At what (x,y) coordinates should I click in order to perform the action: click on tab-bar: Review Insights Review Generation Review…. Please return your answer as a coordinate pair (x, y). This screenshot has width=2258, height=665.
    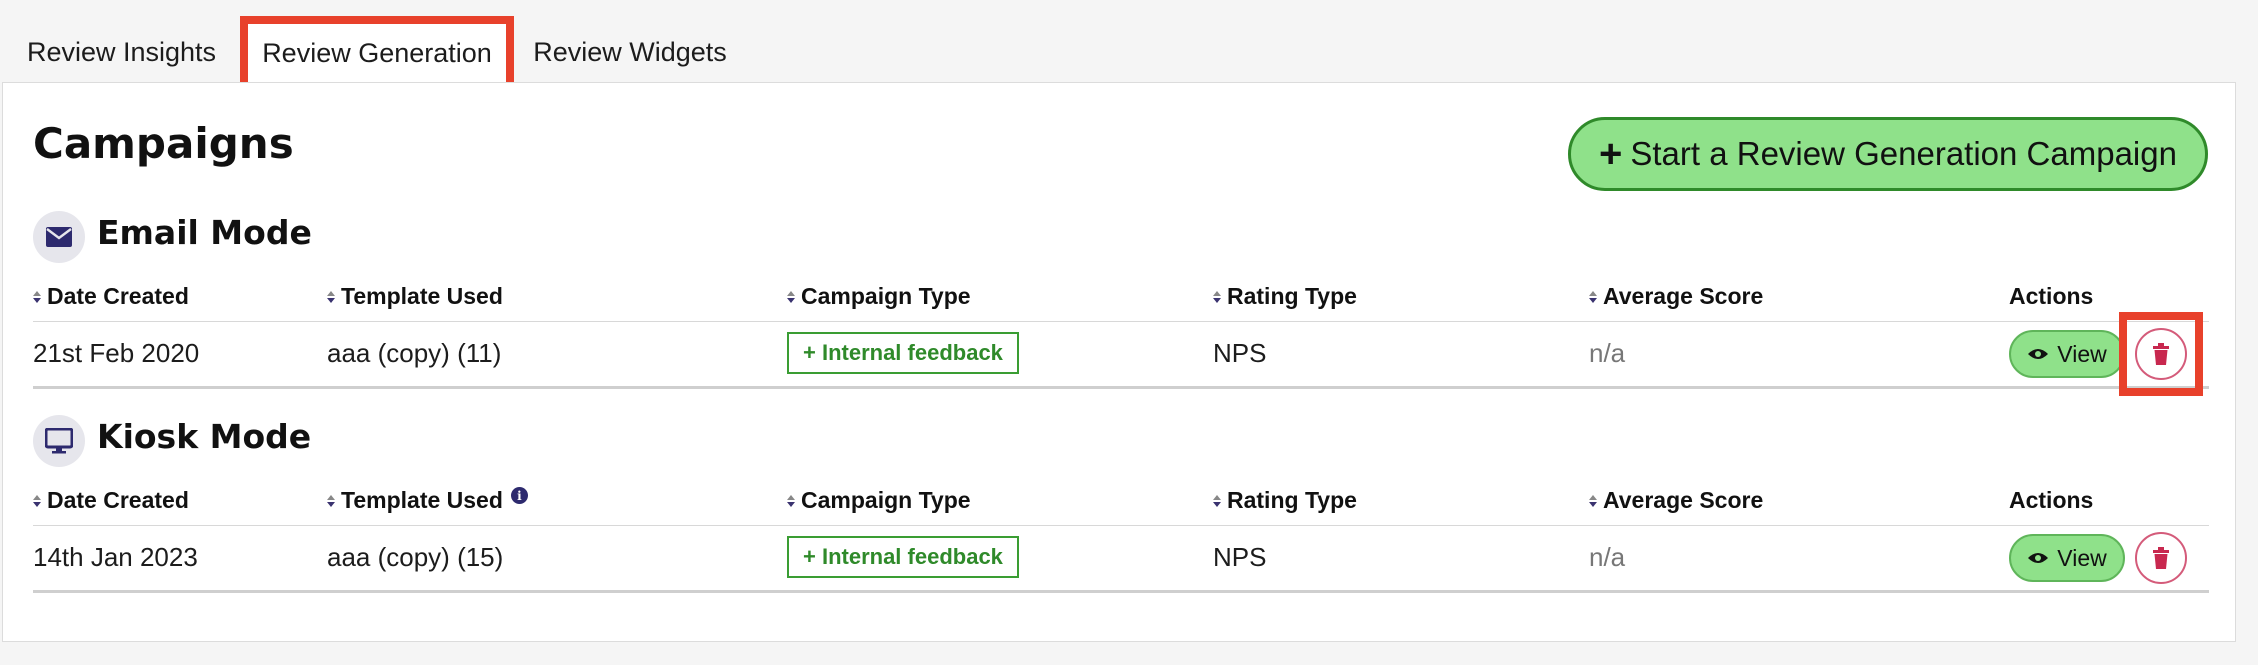
    Looking at the image, I should click on (1129, 45).